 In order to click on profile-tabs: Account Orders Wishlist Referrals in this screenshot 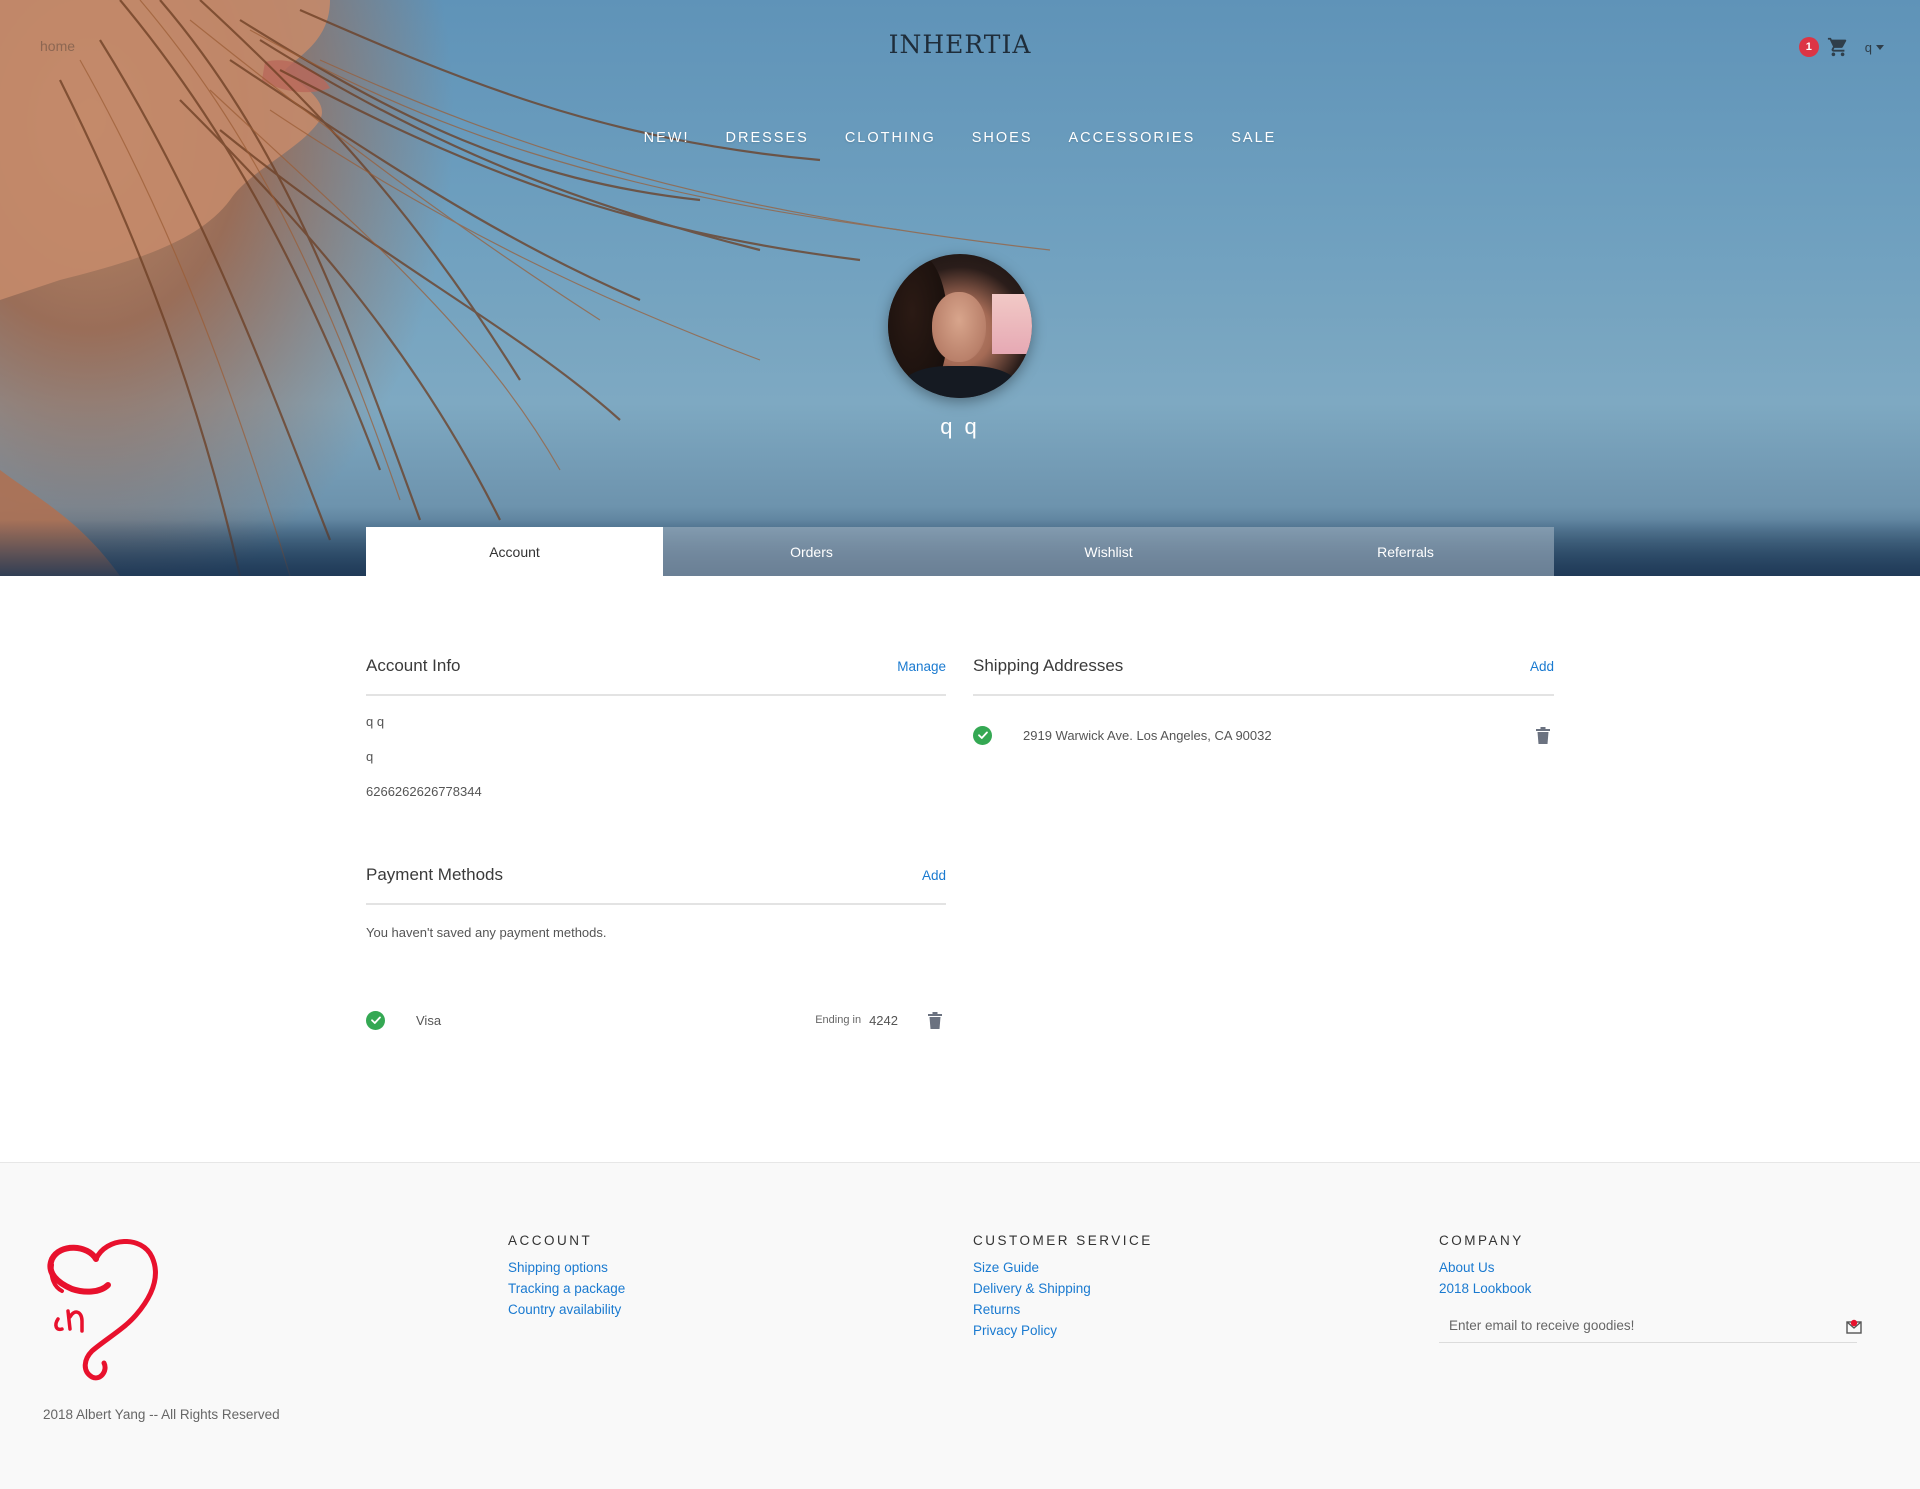, I will do `click(960, 551)`.